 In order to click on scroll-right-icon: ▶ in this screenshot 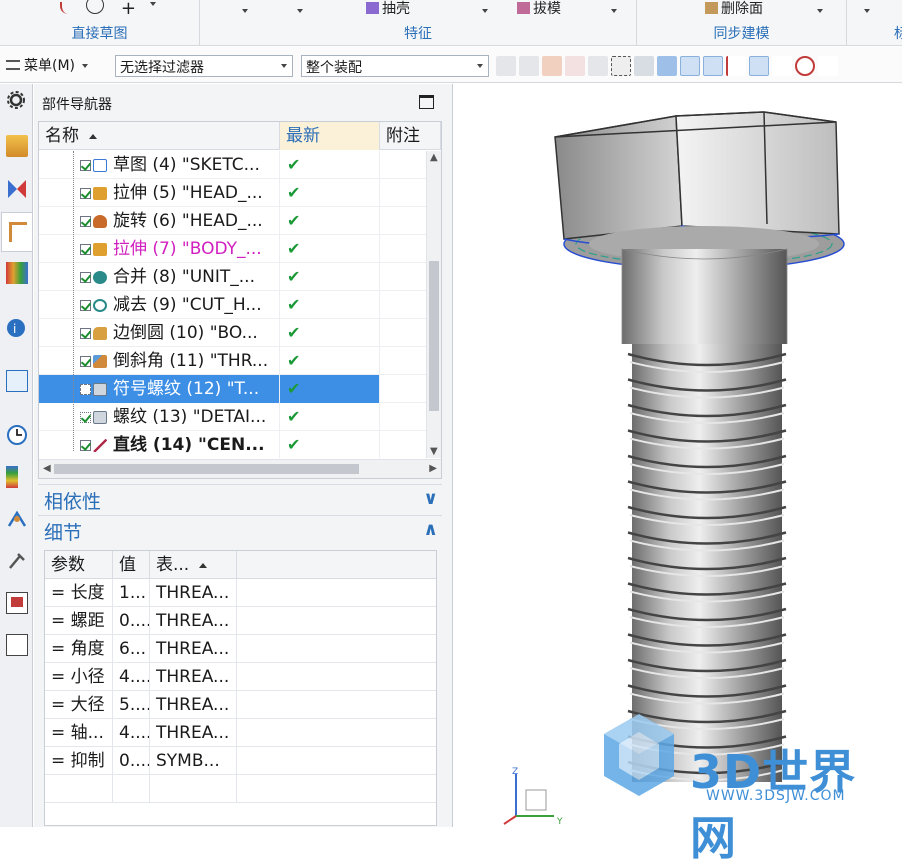, I will do `click(433, 468)`.